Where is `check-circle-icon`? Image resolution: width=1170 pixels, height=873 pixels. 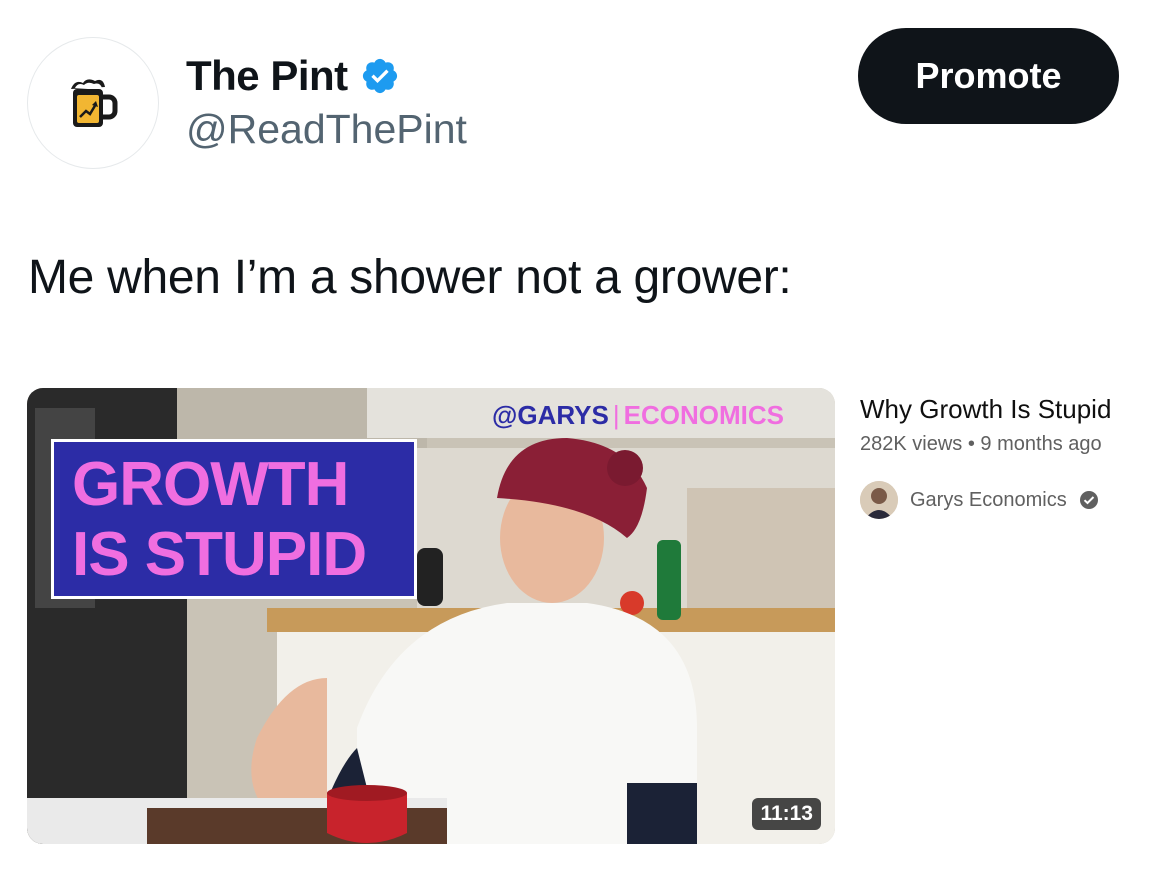
check-circle-icon is located at coordinates (1088, 500).